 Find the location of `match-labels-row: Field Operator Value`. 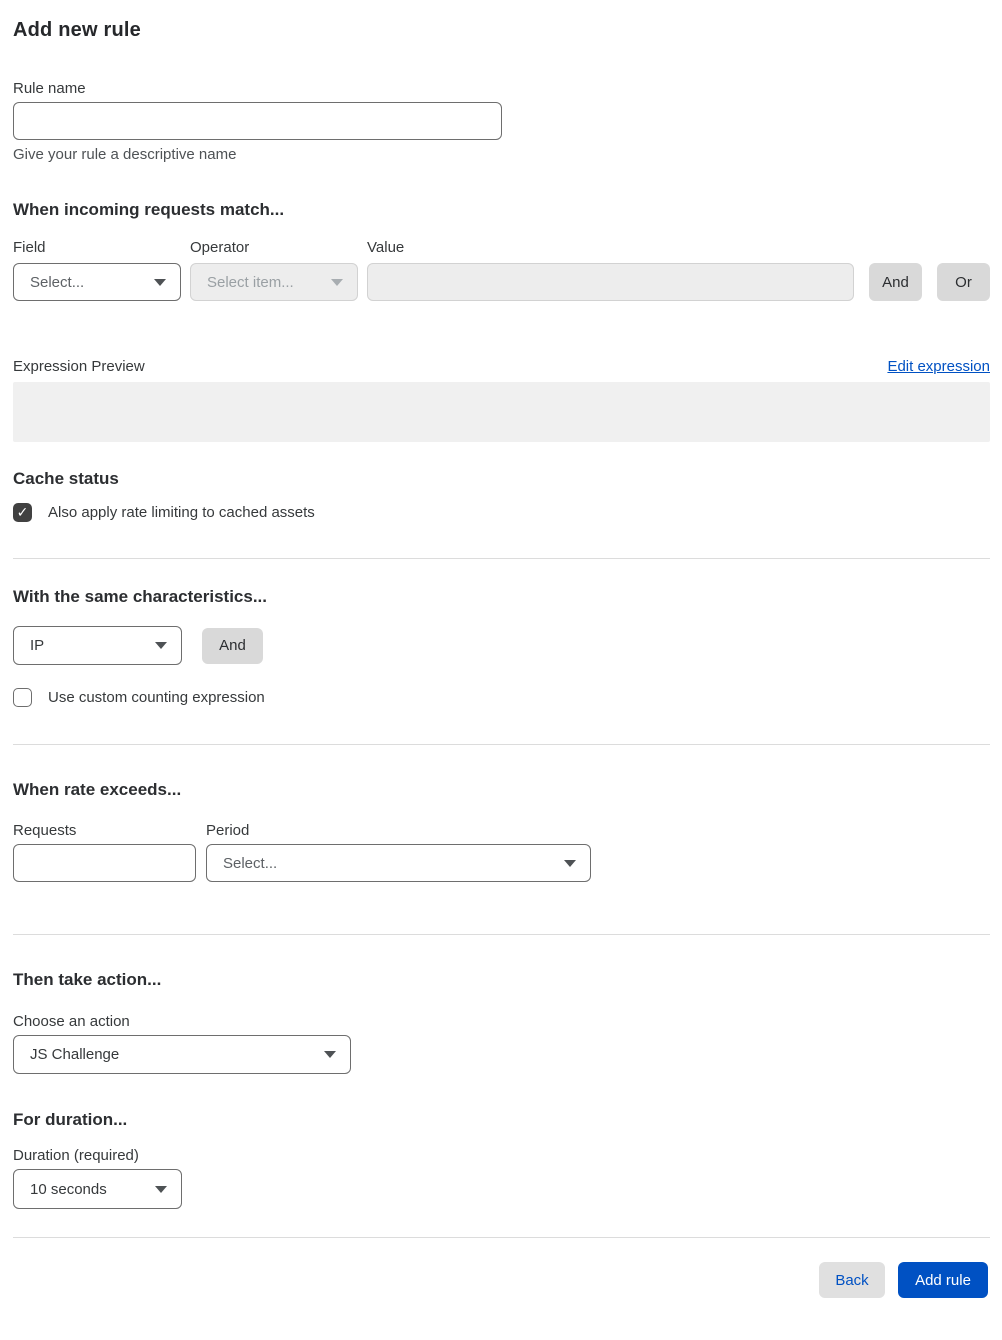

match-labels-row: Field Operator Value is located at coordinates (501, 247).